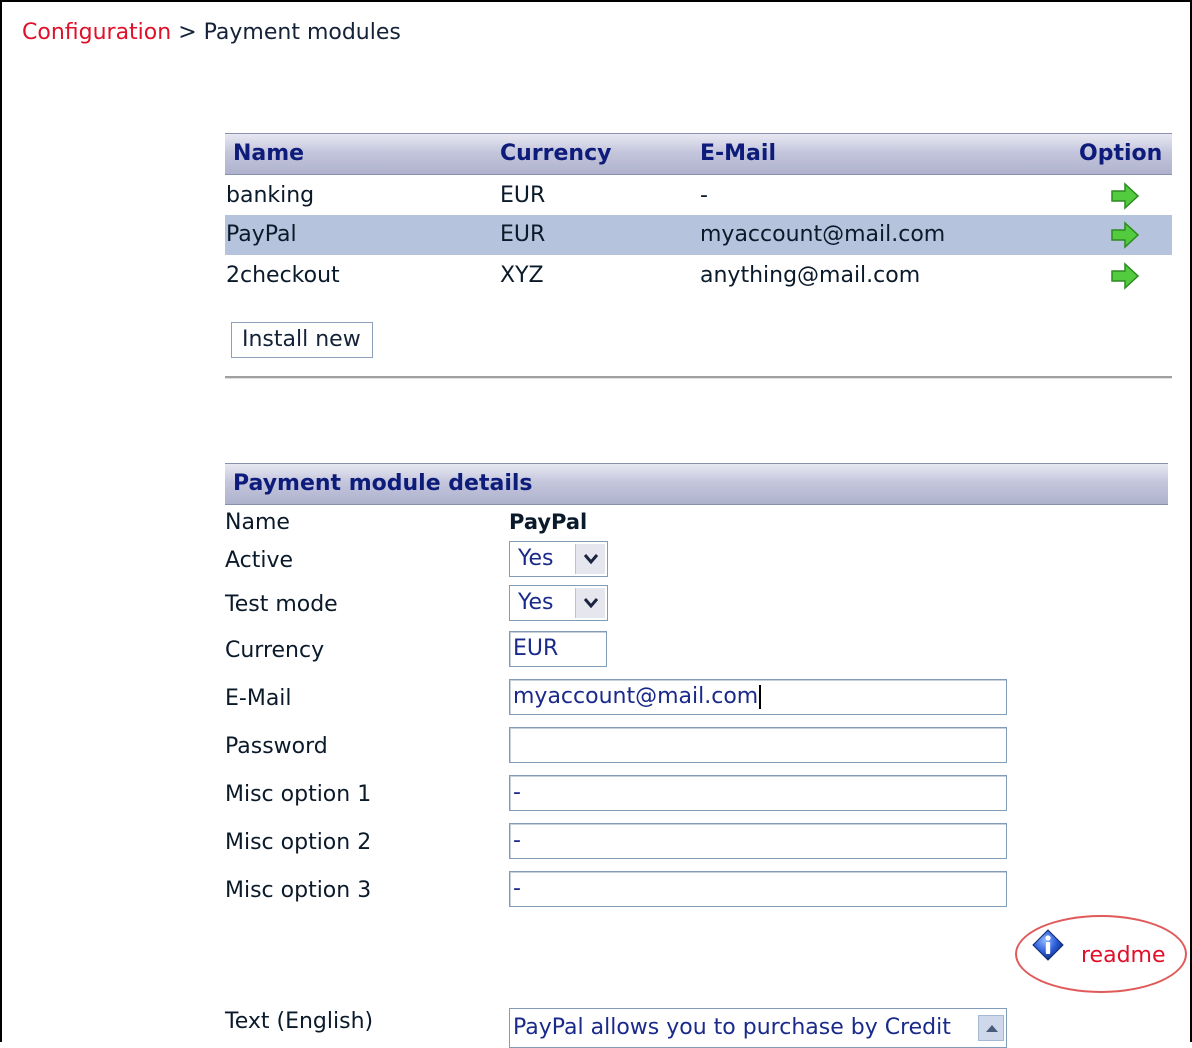  Describe the element at coordinates (298, 842) in the screenshot. I see `misc-option-2-label: Misc option 2` at that location.